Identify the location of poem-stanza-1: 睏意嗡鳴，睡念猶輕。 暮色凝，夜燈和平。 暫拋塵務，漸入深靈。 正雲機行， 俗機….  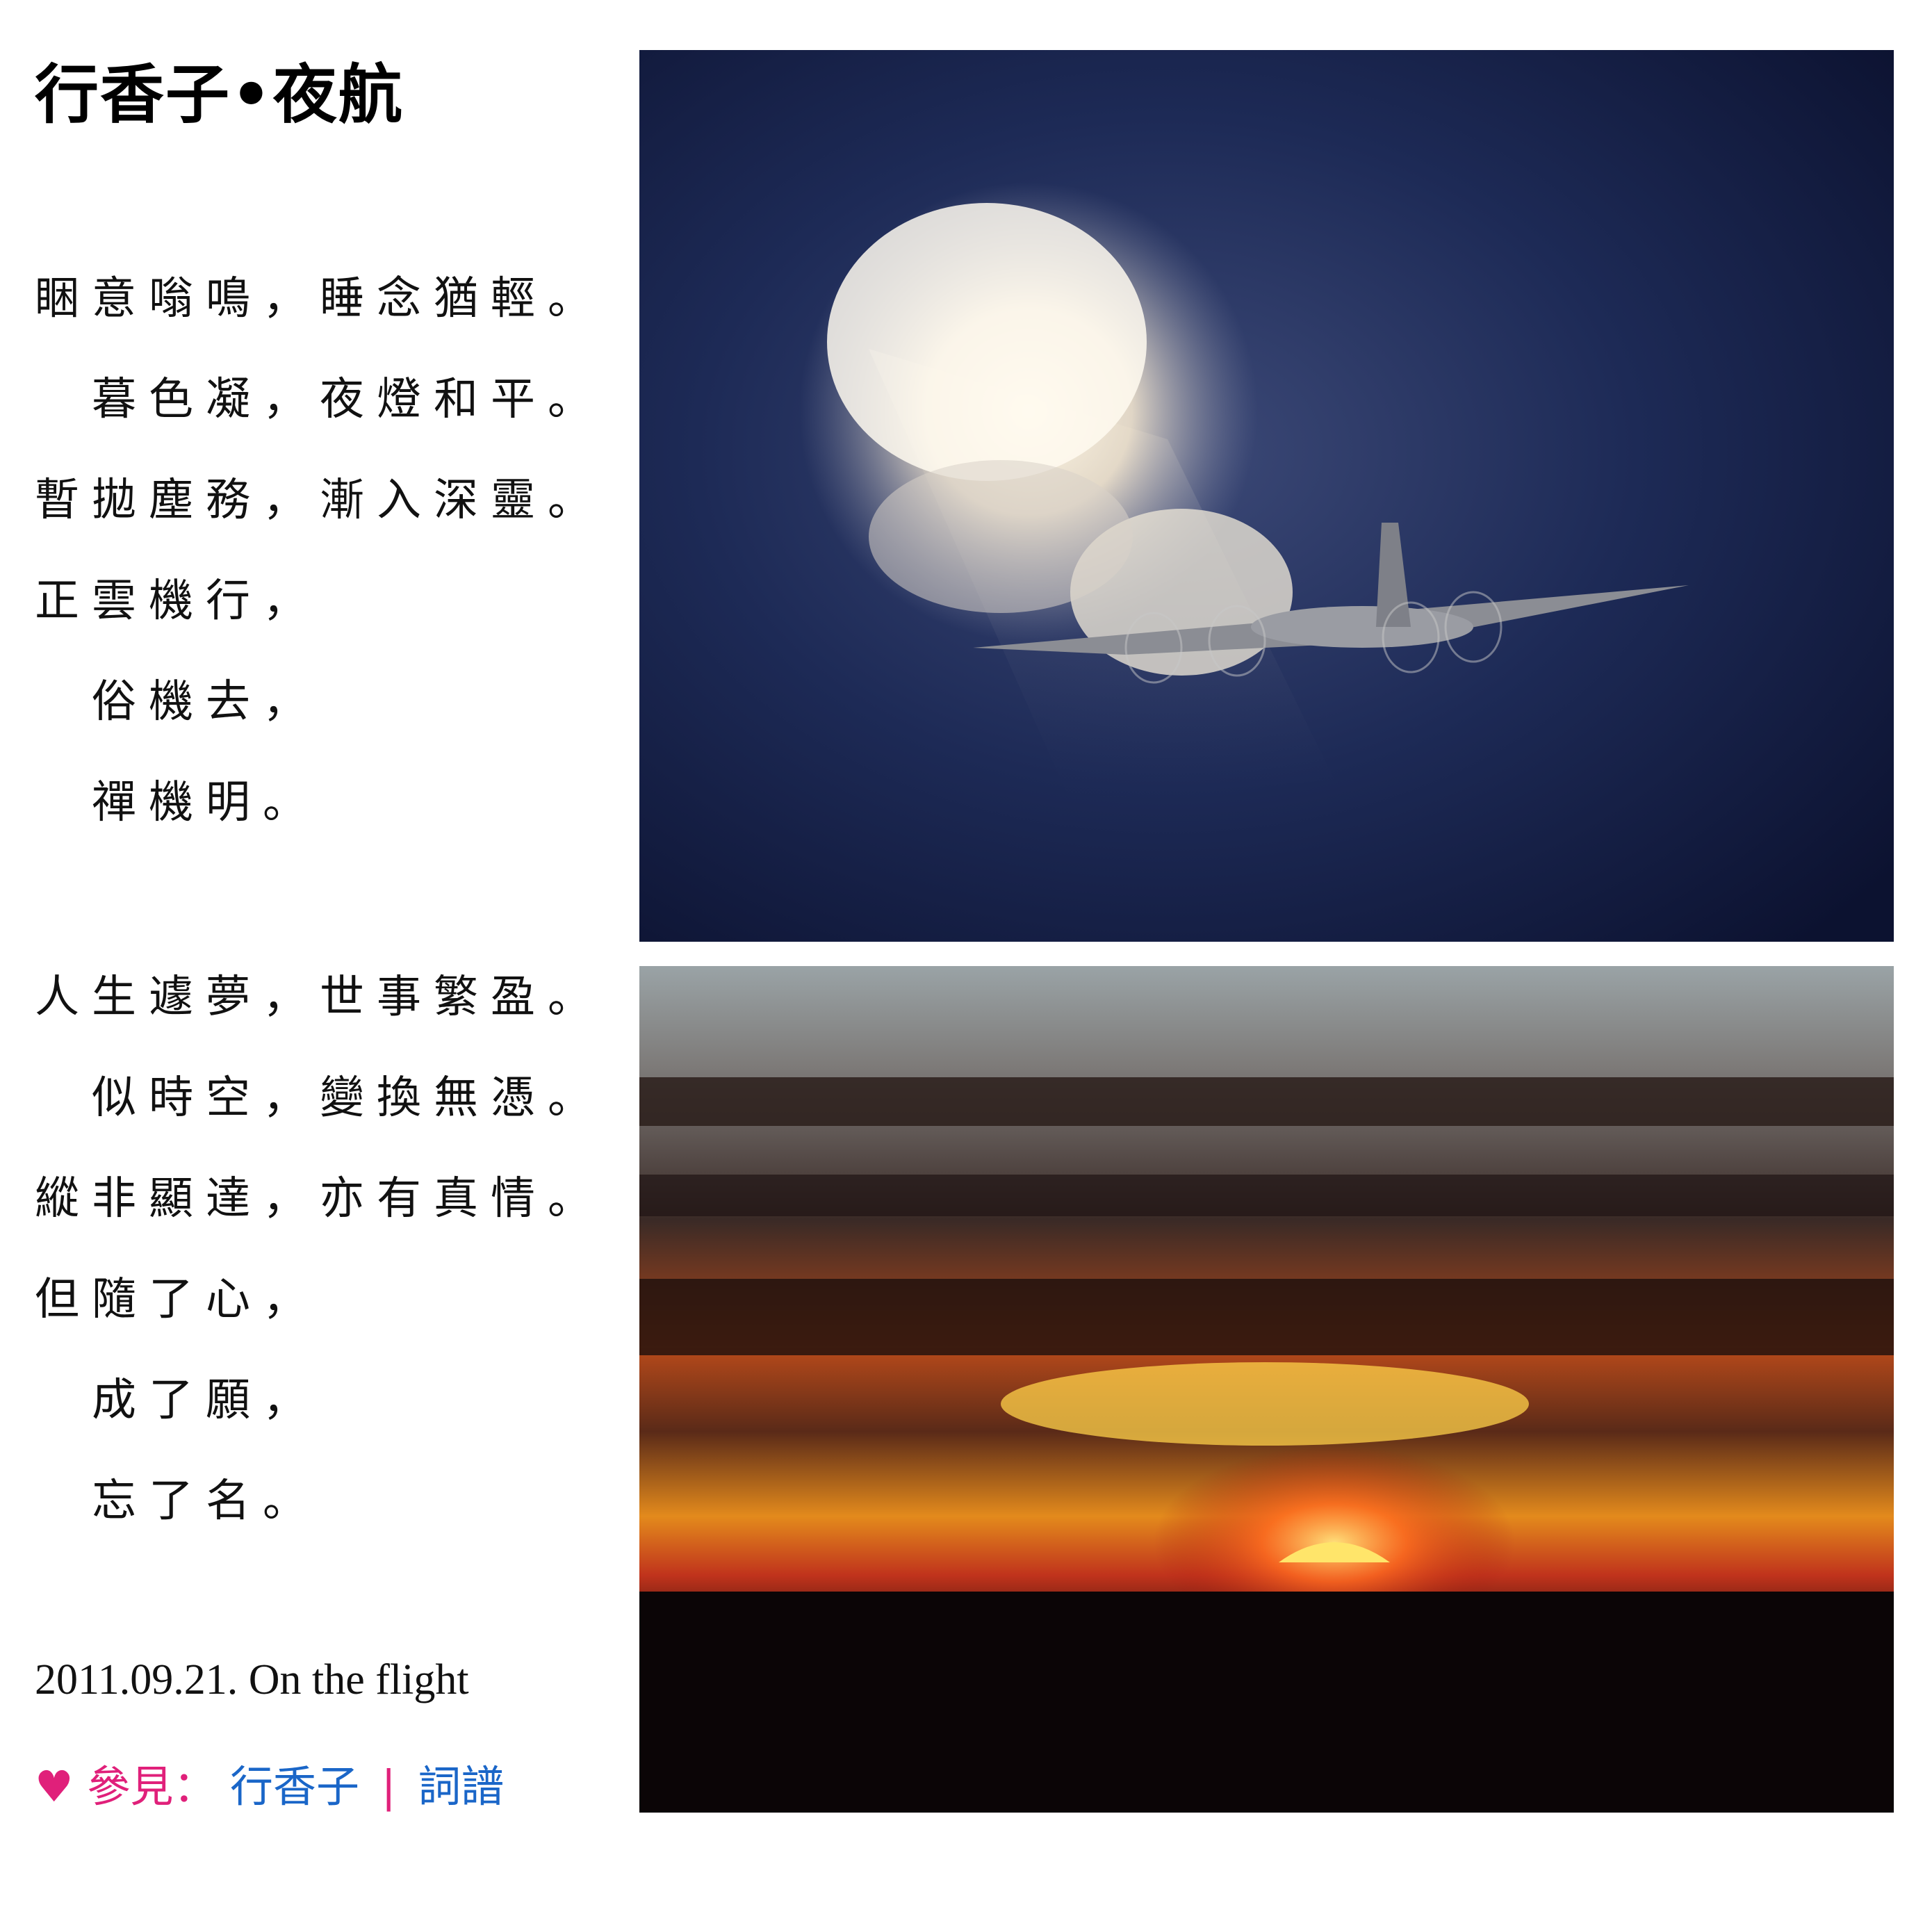
(320, 551).